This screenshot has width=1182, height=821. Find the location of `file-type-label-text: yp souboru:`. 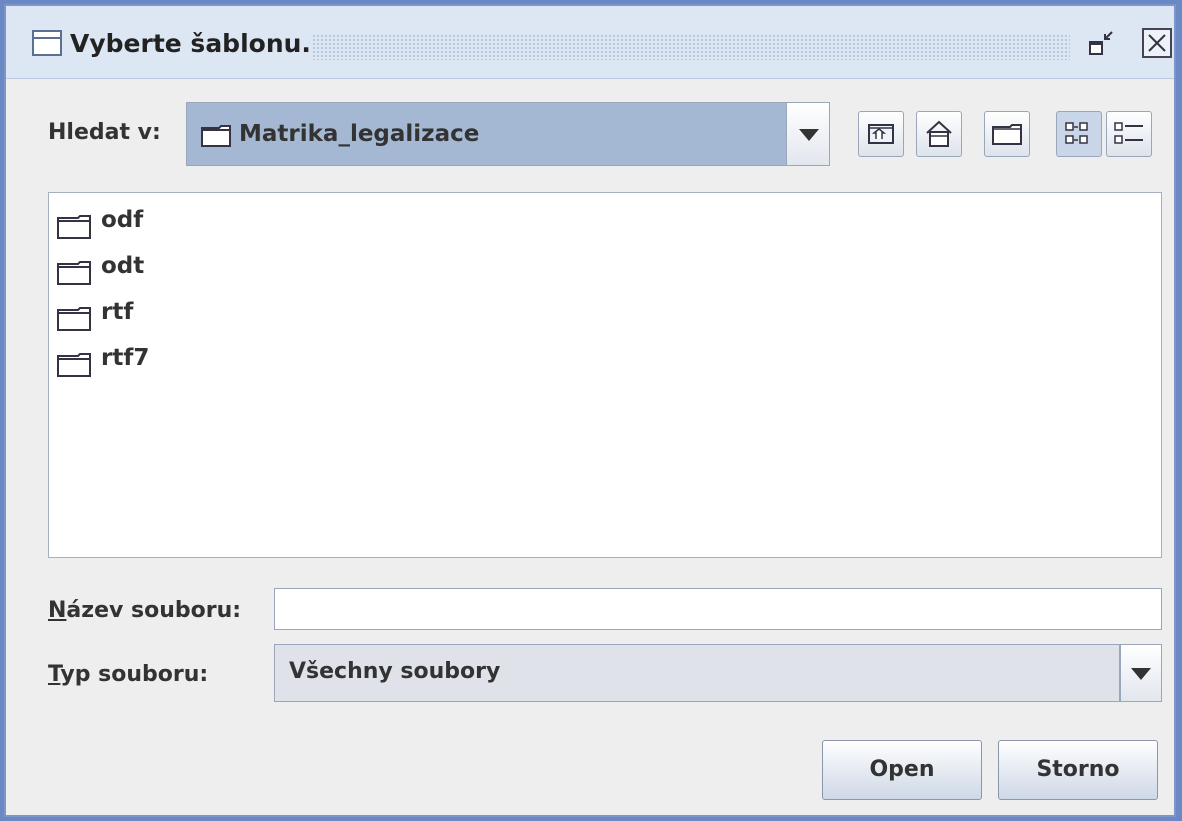

file-type-label-text: yp souboru: is located at coordinates (134, 674).